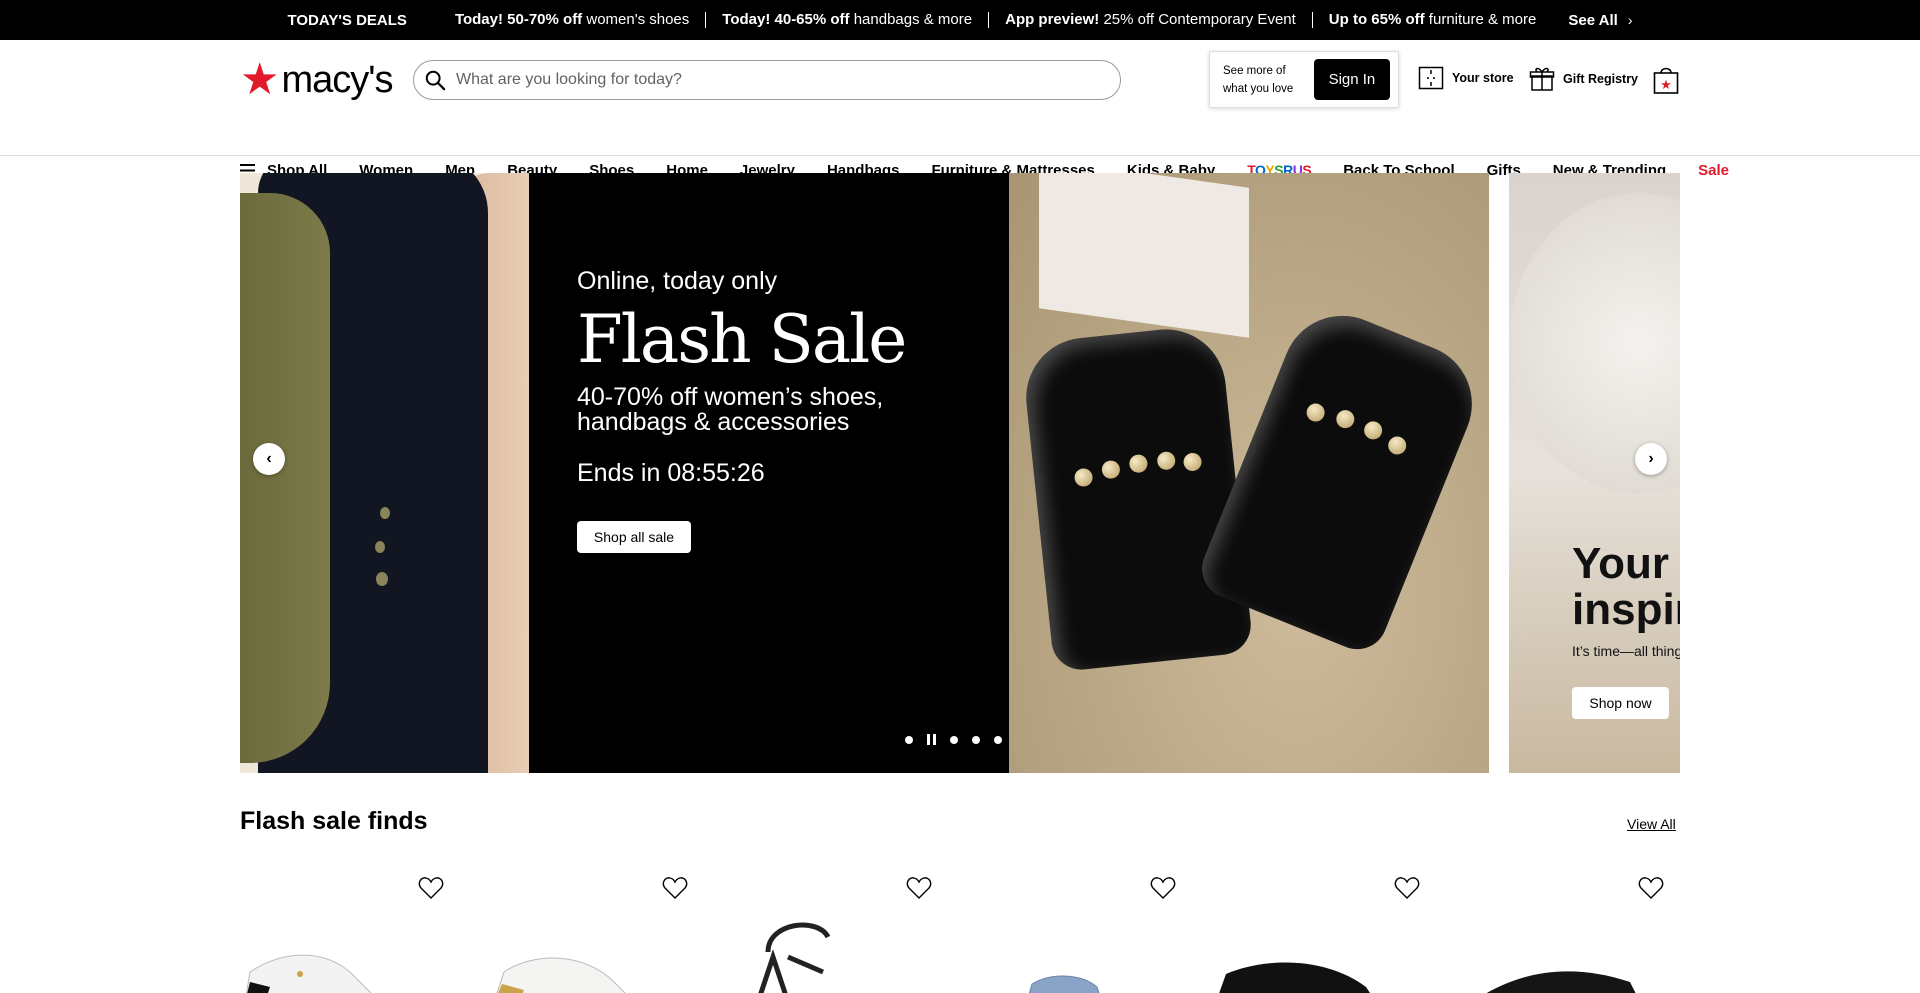 Image resolution: width=1920 pixels, height=993 pixels. I want to click on deal-text: handbags & more, so click(911, 19).